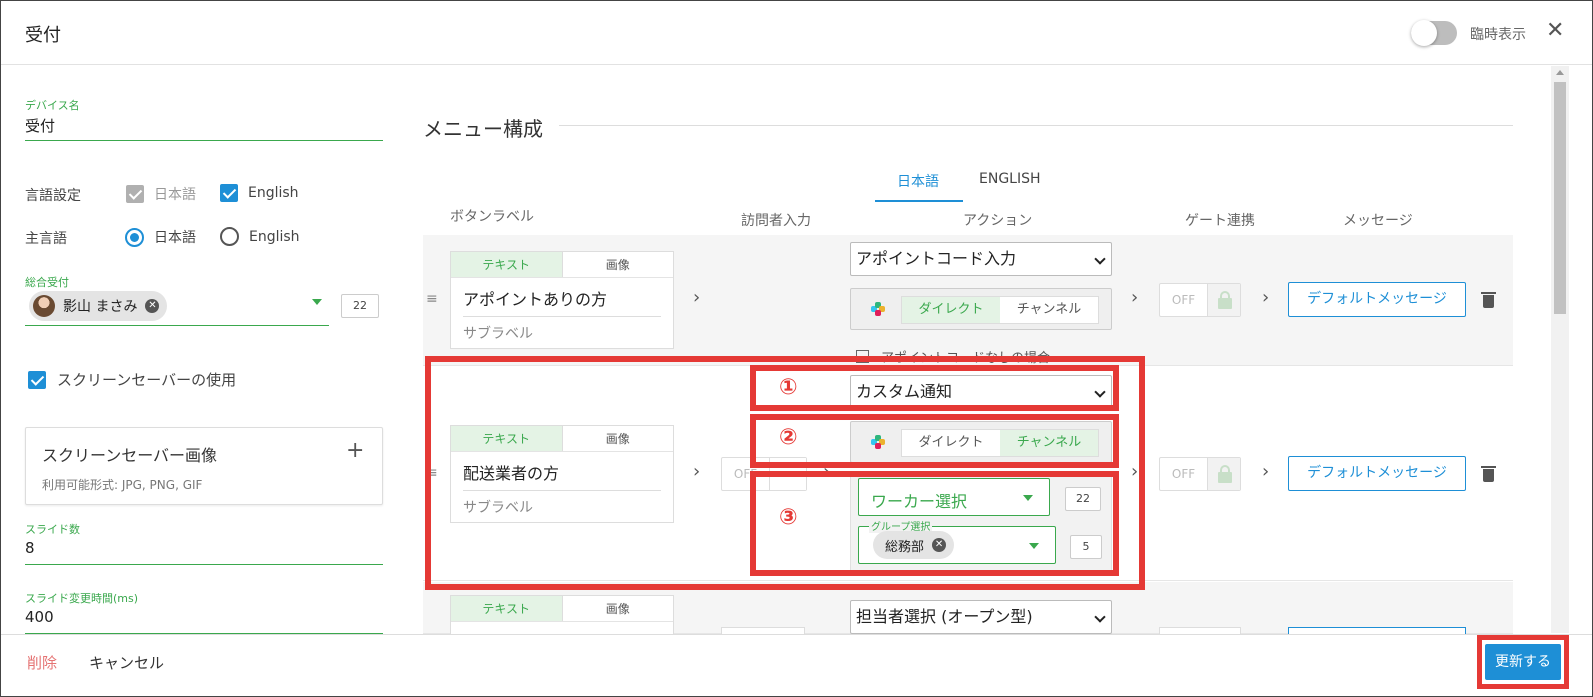  What do you see at coordinates (1523, 662) in the screenshot?
I see `annotation-update-highlight` at bounding box center [1523, 662].